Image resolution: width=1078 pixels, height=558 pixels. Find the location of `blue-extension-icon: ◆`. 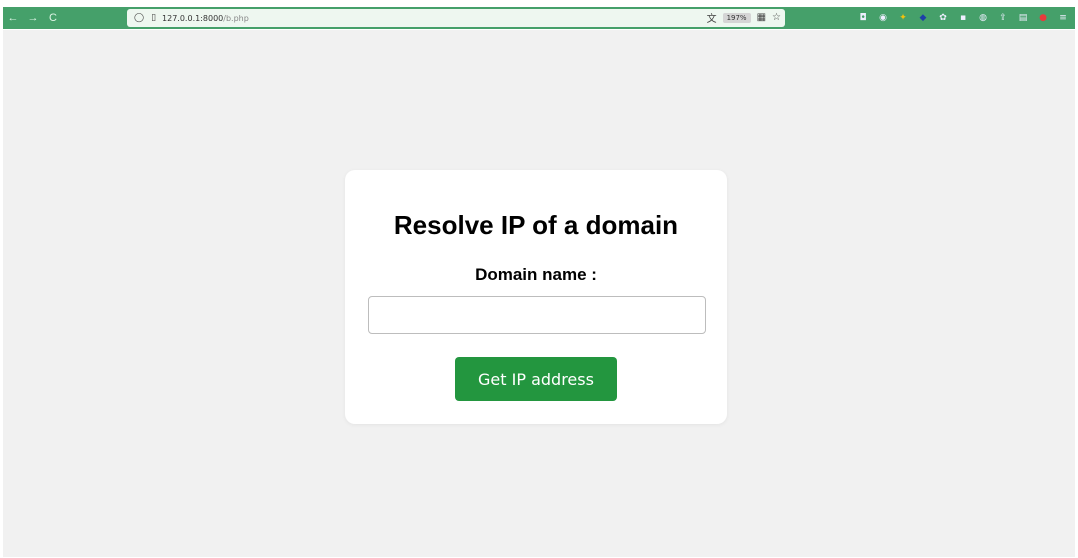

blue-extension-icon: ◆ is located at coordinates (923, 18).